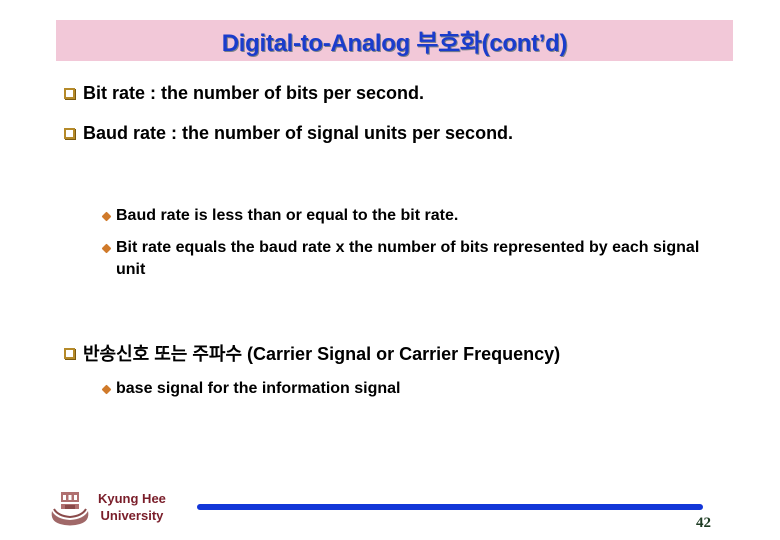  I want to click on university-line-1: Kyung Hee, so click(132, 498).